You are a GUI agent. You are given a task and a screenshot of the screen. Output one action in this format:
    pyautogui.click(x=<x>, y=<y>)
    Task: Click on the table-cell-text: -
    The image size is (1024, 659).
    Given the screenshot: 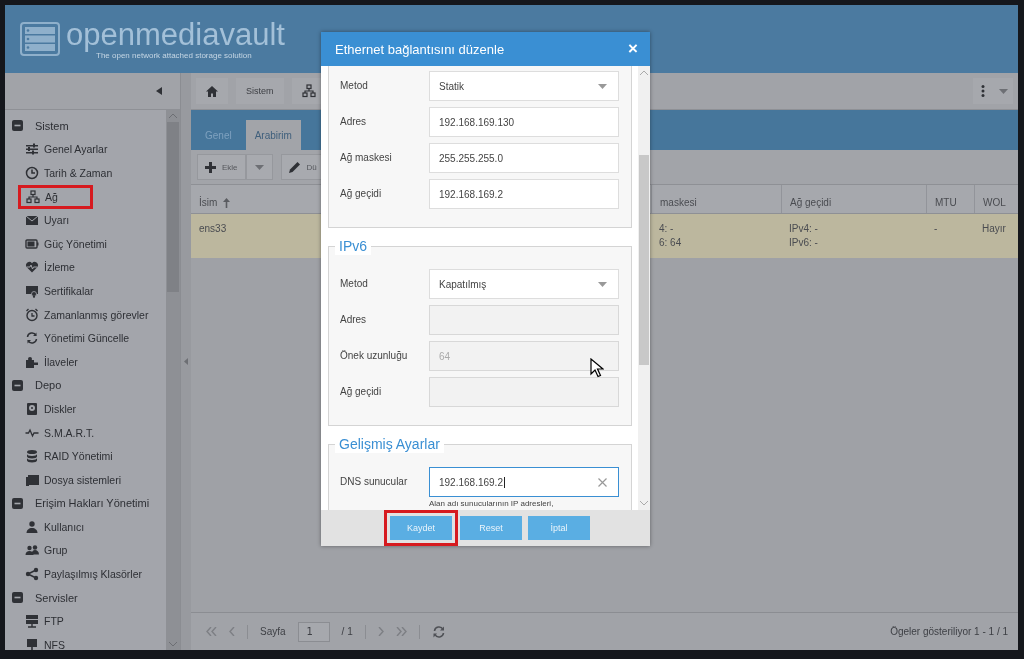 What is the action you would take?
    pyautogui.click(x=936, y=229)
    